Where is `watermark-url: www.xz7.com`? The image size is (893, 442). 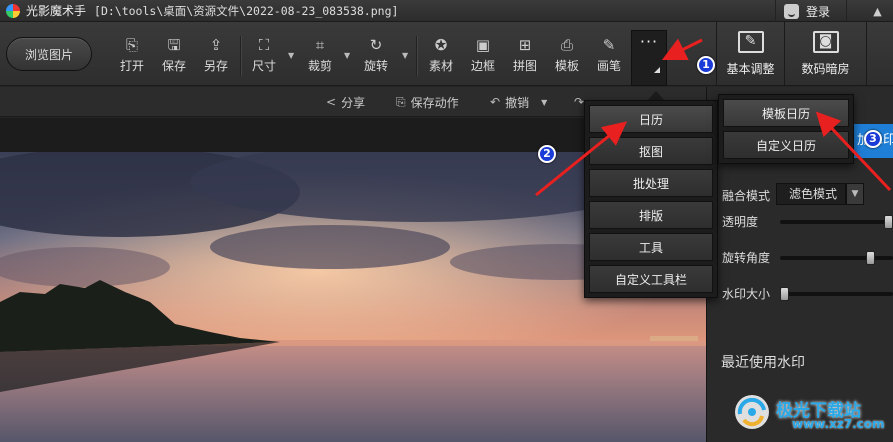 watermark-url: www.xz7.com is located at coordinates (838, 424).